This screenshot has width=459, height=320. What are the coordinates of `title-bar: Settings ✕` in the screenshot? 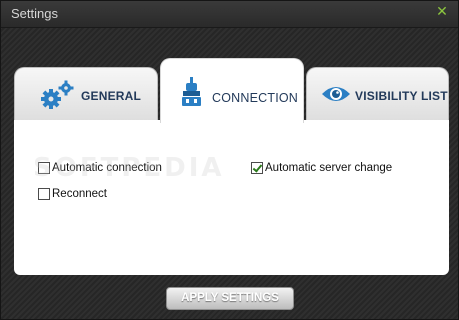 It's located at (229, 14).